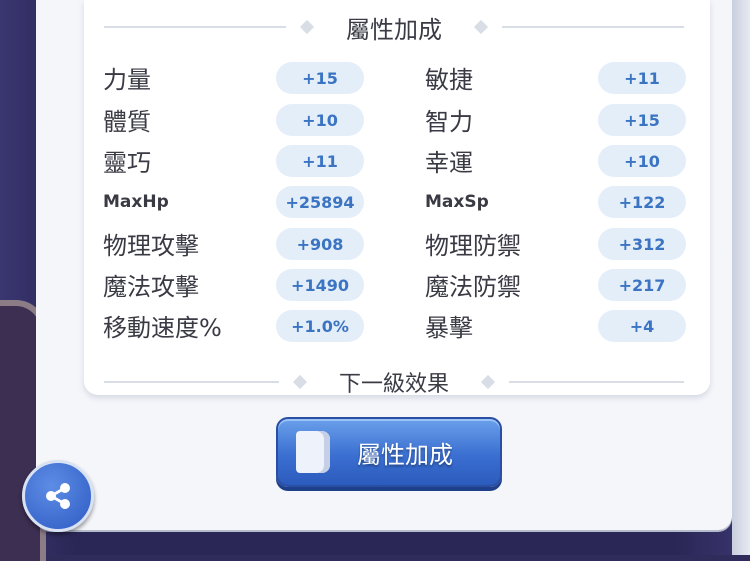  Describe the element at coordinates (151, 287) in the screenshot. I see `stat-label-matk: 魔法攻擊` at that location.